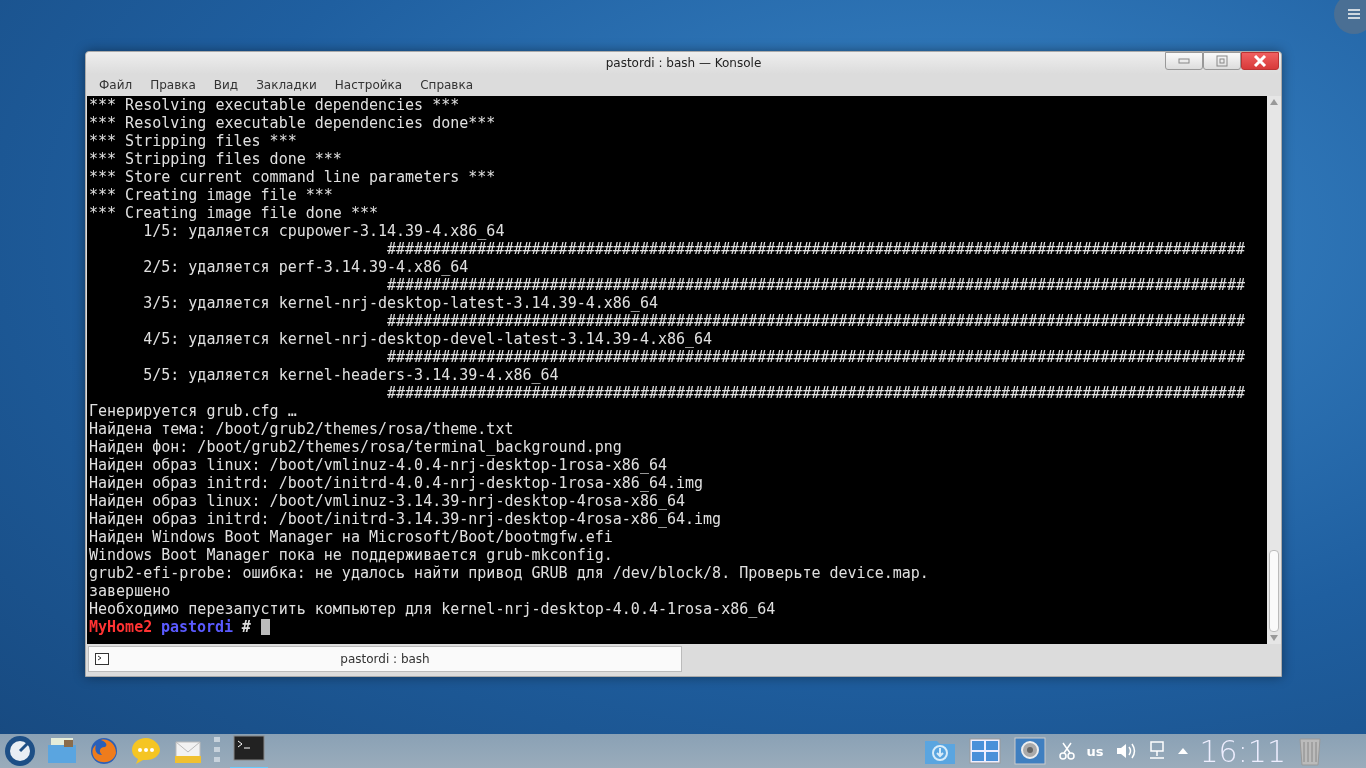 Image resolution: width=1366 pixels, height=768 pixels. What do you see at coordinates (1274, 591) in the screenshot?
I see `scrollbar-thumb` at bounding box center [1274, 591].